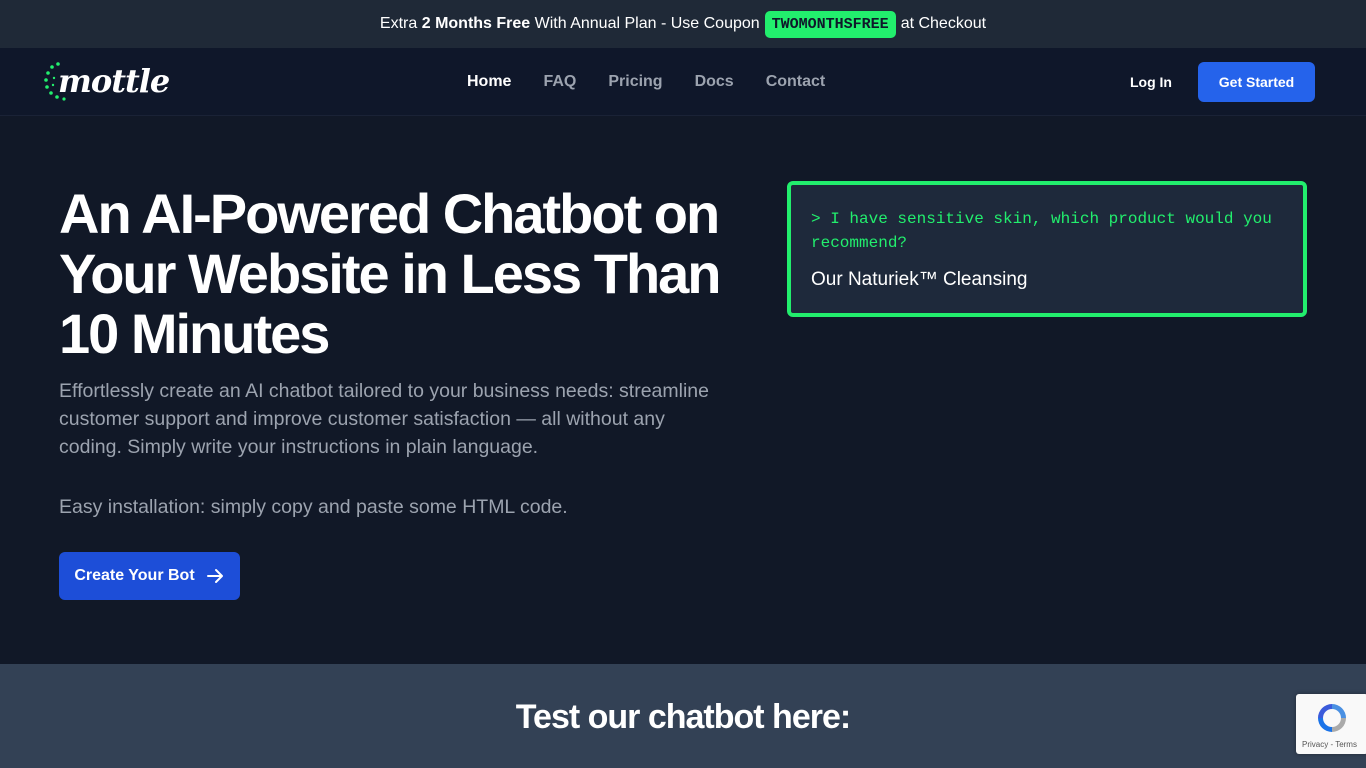 This screenshot has height=768, width=1366. What do you see at coordinates (830, 24) in the screenshot?
I see `coupon-code: TWOMONTHSFREE` at bounding box center [830, 24].